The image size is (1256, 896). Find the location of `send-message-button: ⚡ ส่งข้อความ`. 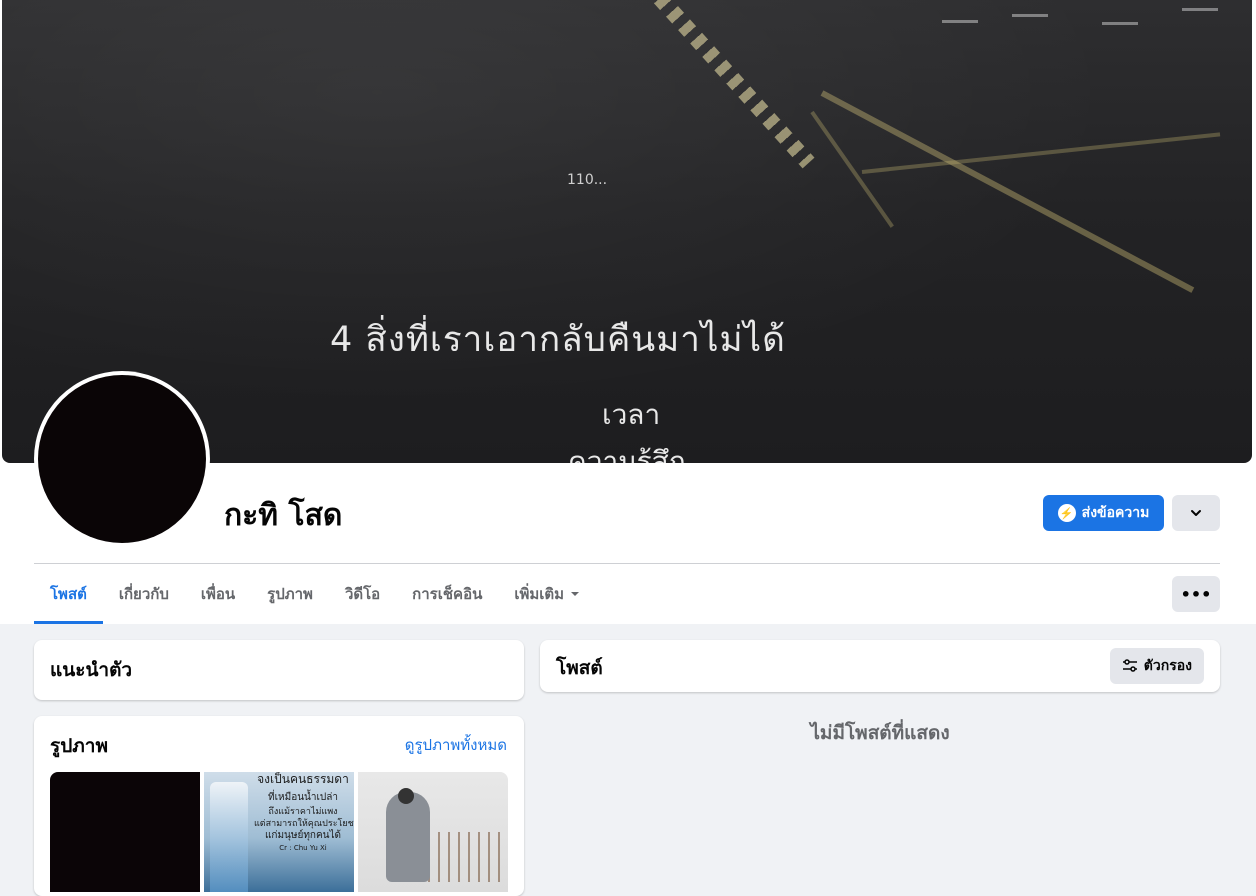

send-message-button: ⚡ ส่งข้อความ is located at coordinates (1103, 513).